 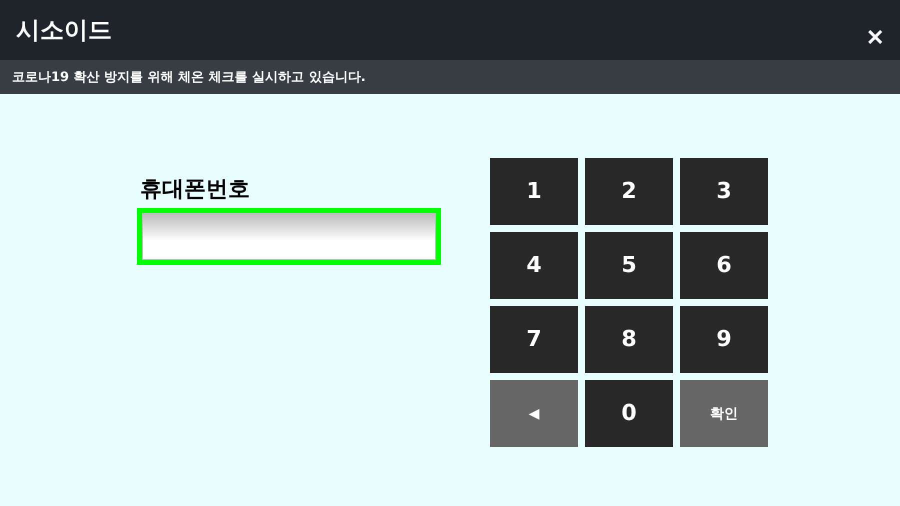 What do you see at coordinates (629, 339) in the screenshot?
I see `digit-key: 8` at bounding box center [629, 339].